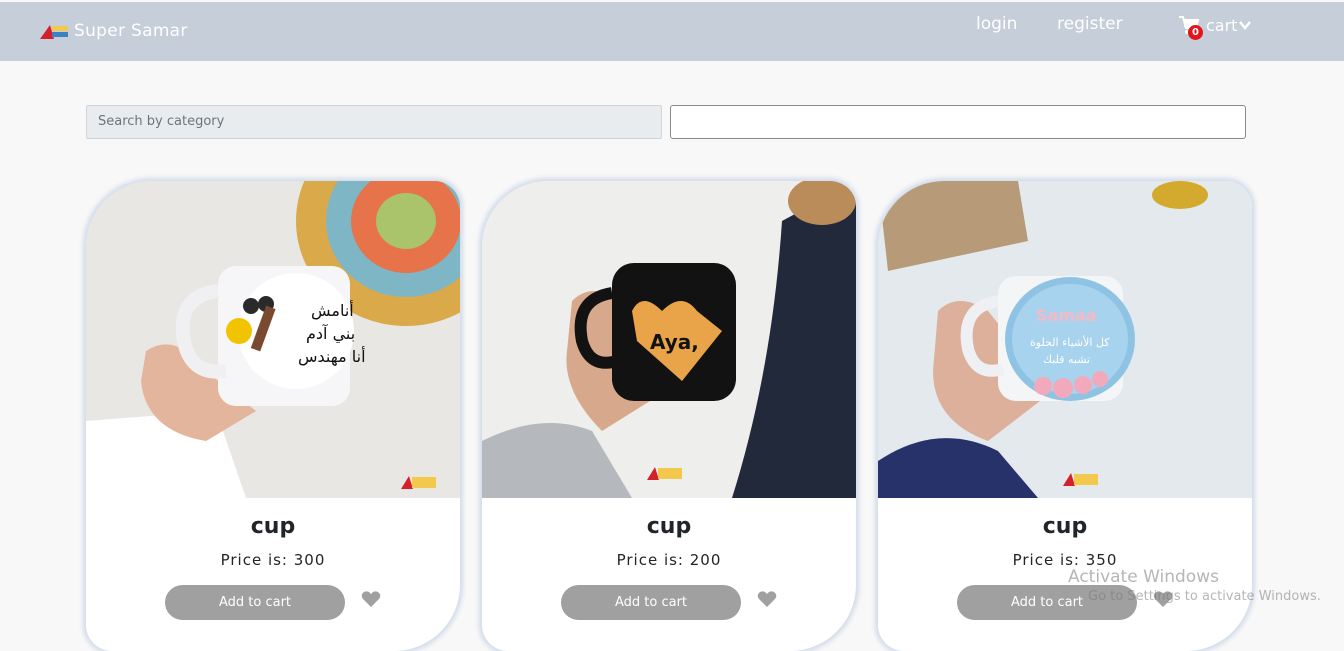 The image size is (1344, 651). I want to click on watermark-title: Activate Windows, so click(1143, 577).